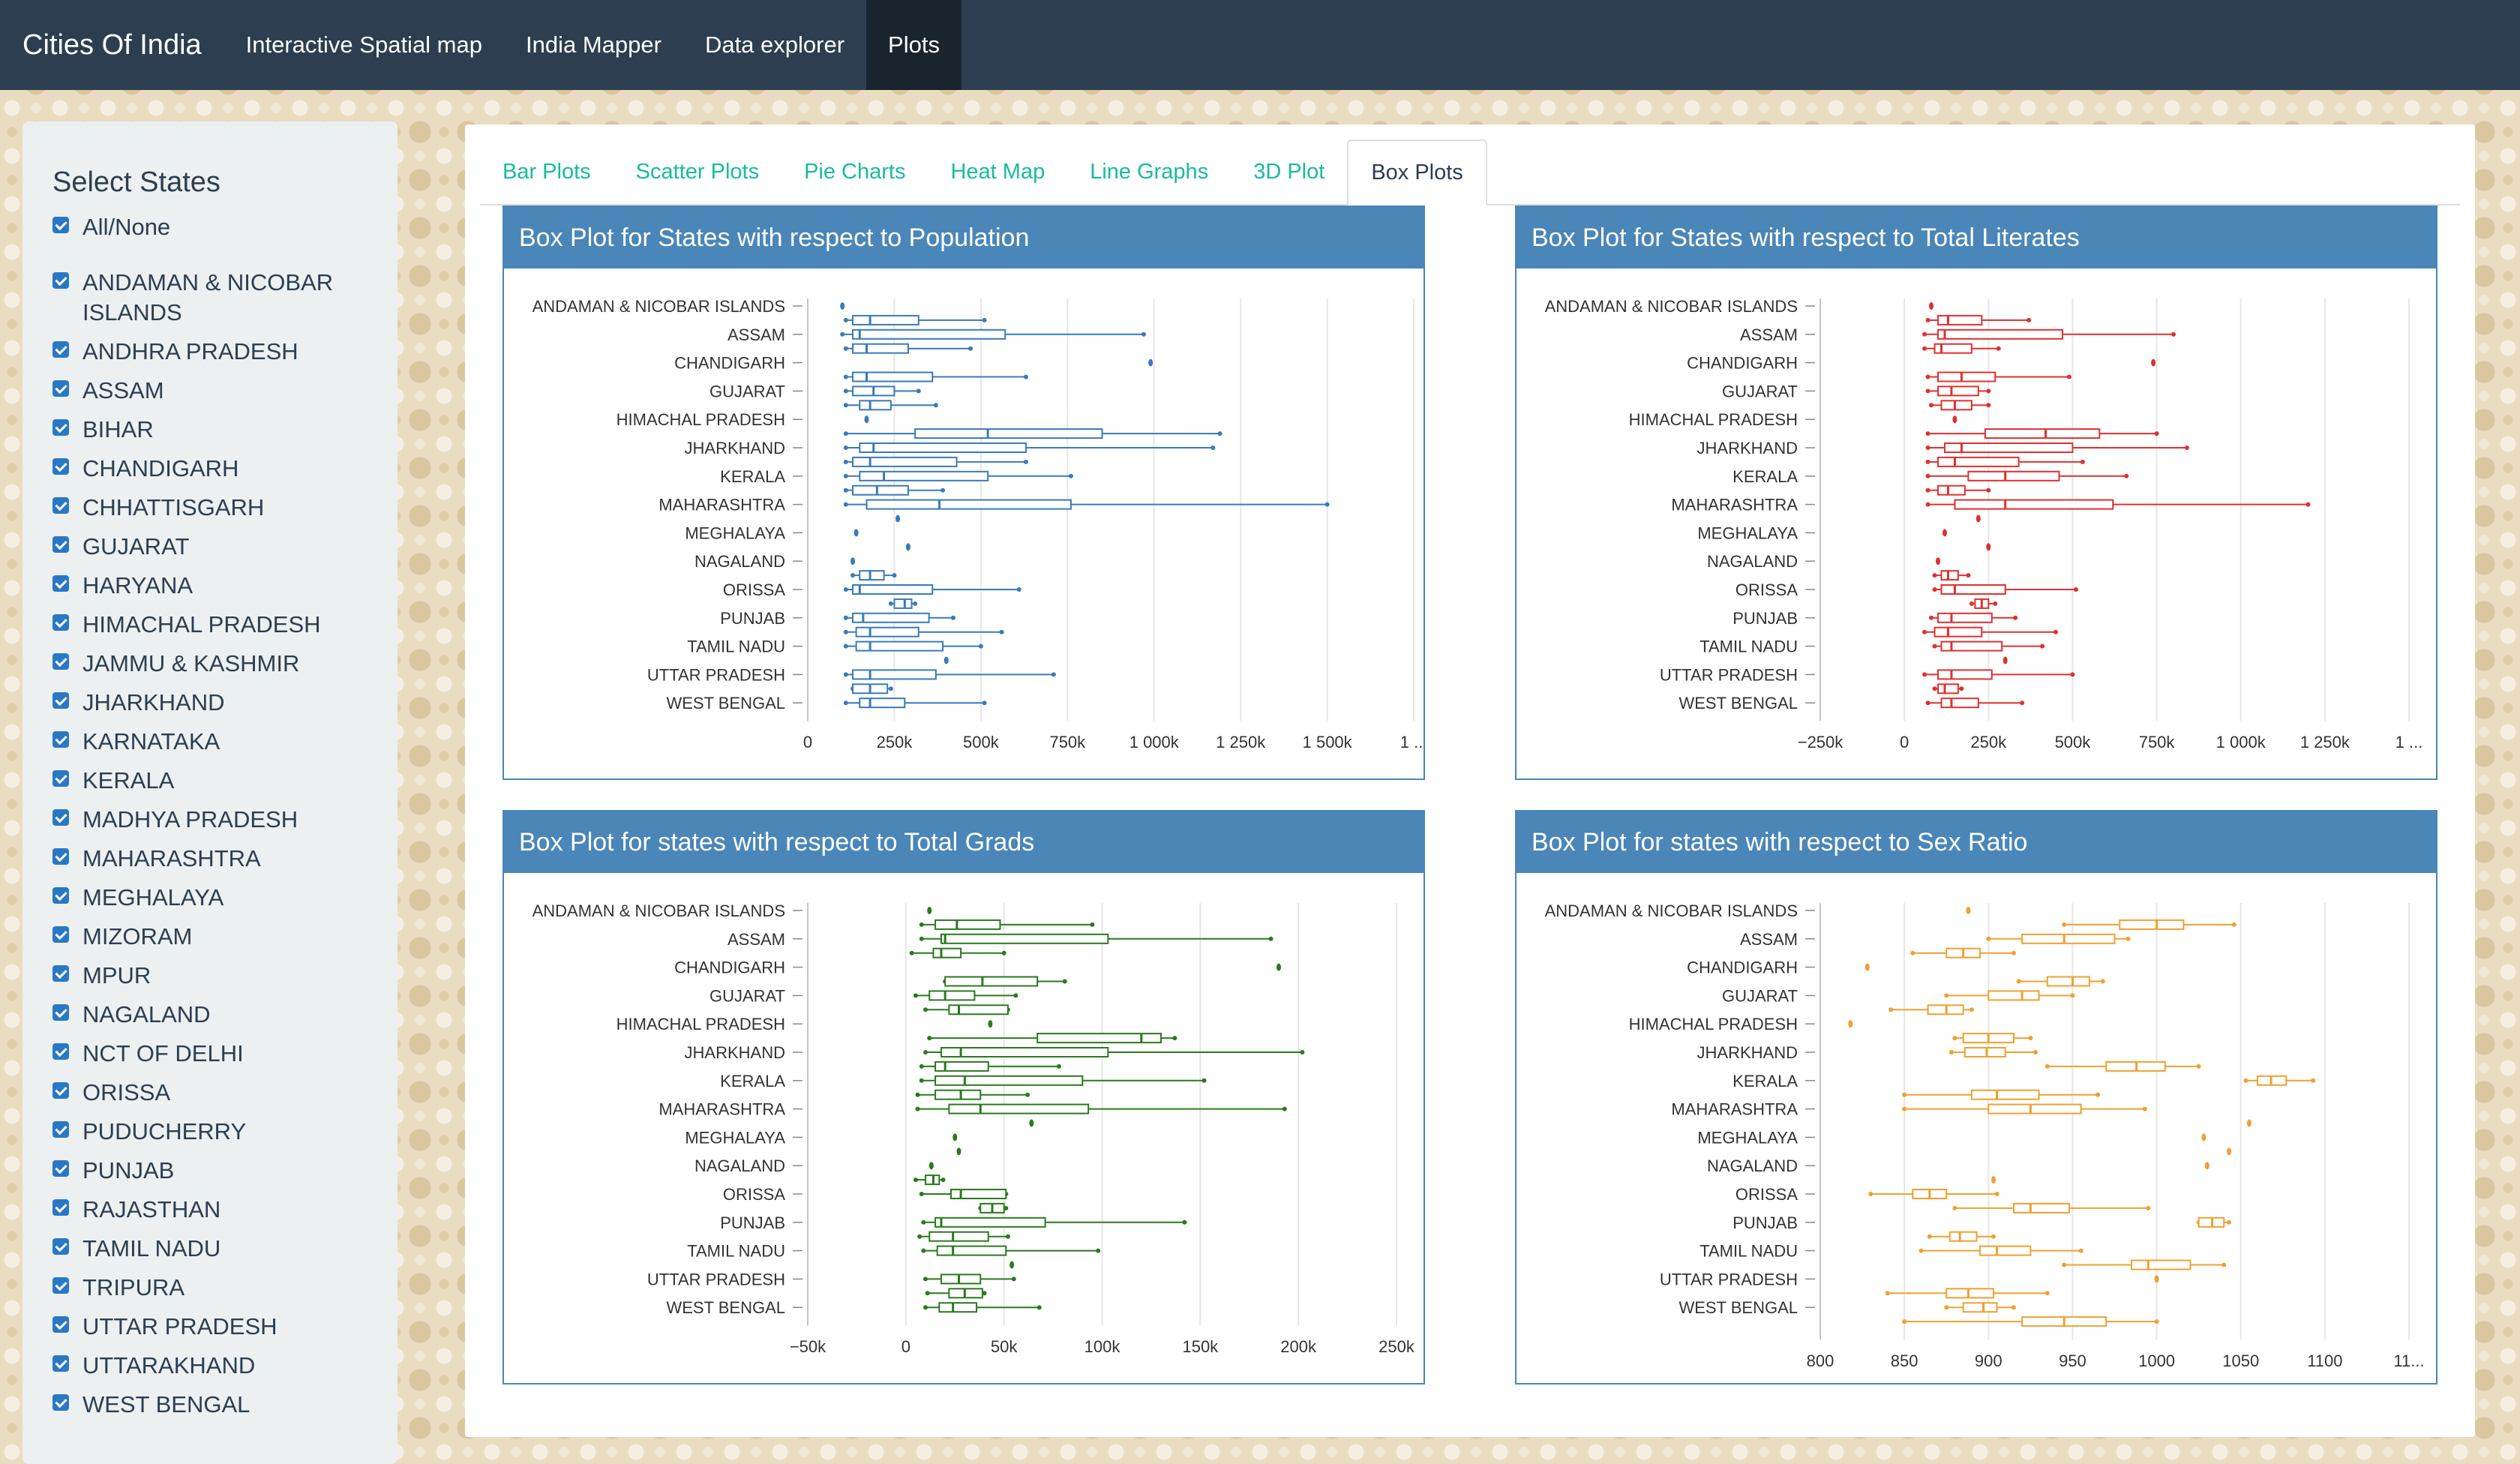 The height and width of the screenshot is (1464, 2520). Describe the element at coordinates (210, 1210) in the screenshot. I see `state-checkbox-row: RAJASTHAN` at that location.